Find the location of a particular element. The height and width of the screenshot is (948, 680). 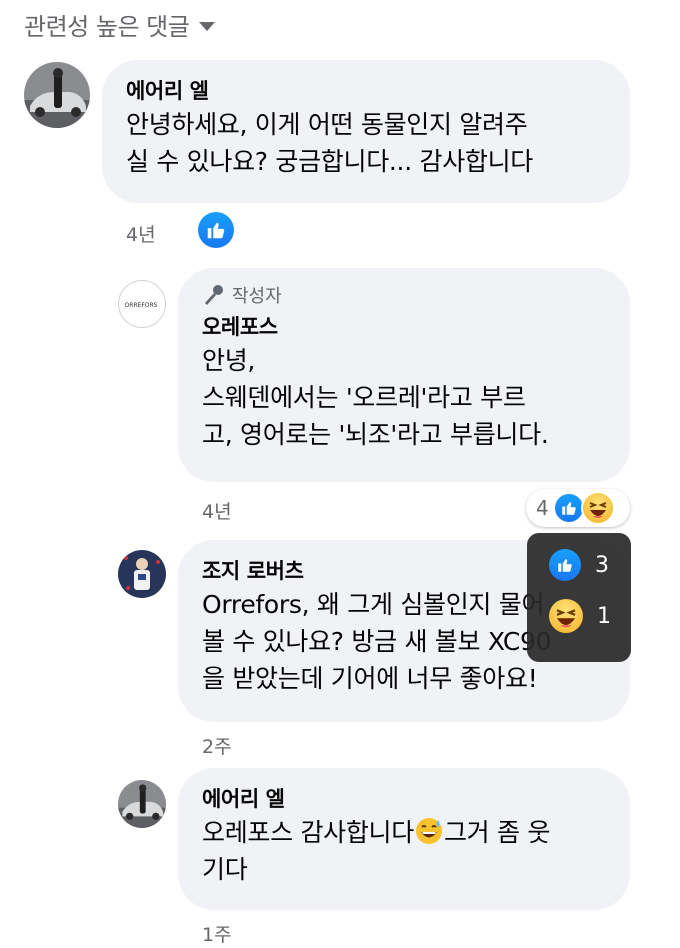

comment-meta: 1주 is located at coordinates (217, 933).